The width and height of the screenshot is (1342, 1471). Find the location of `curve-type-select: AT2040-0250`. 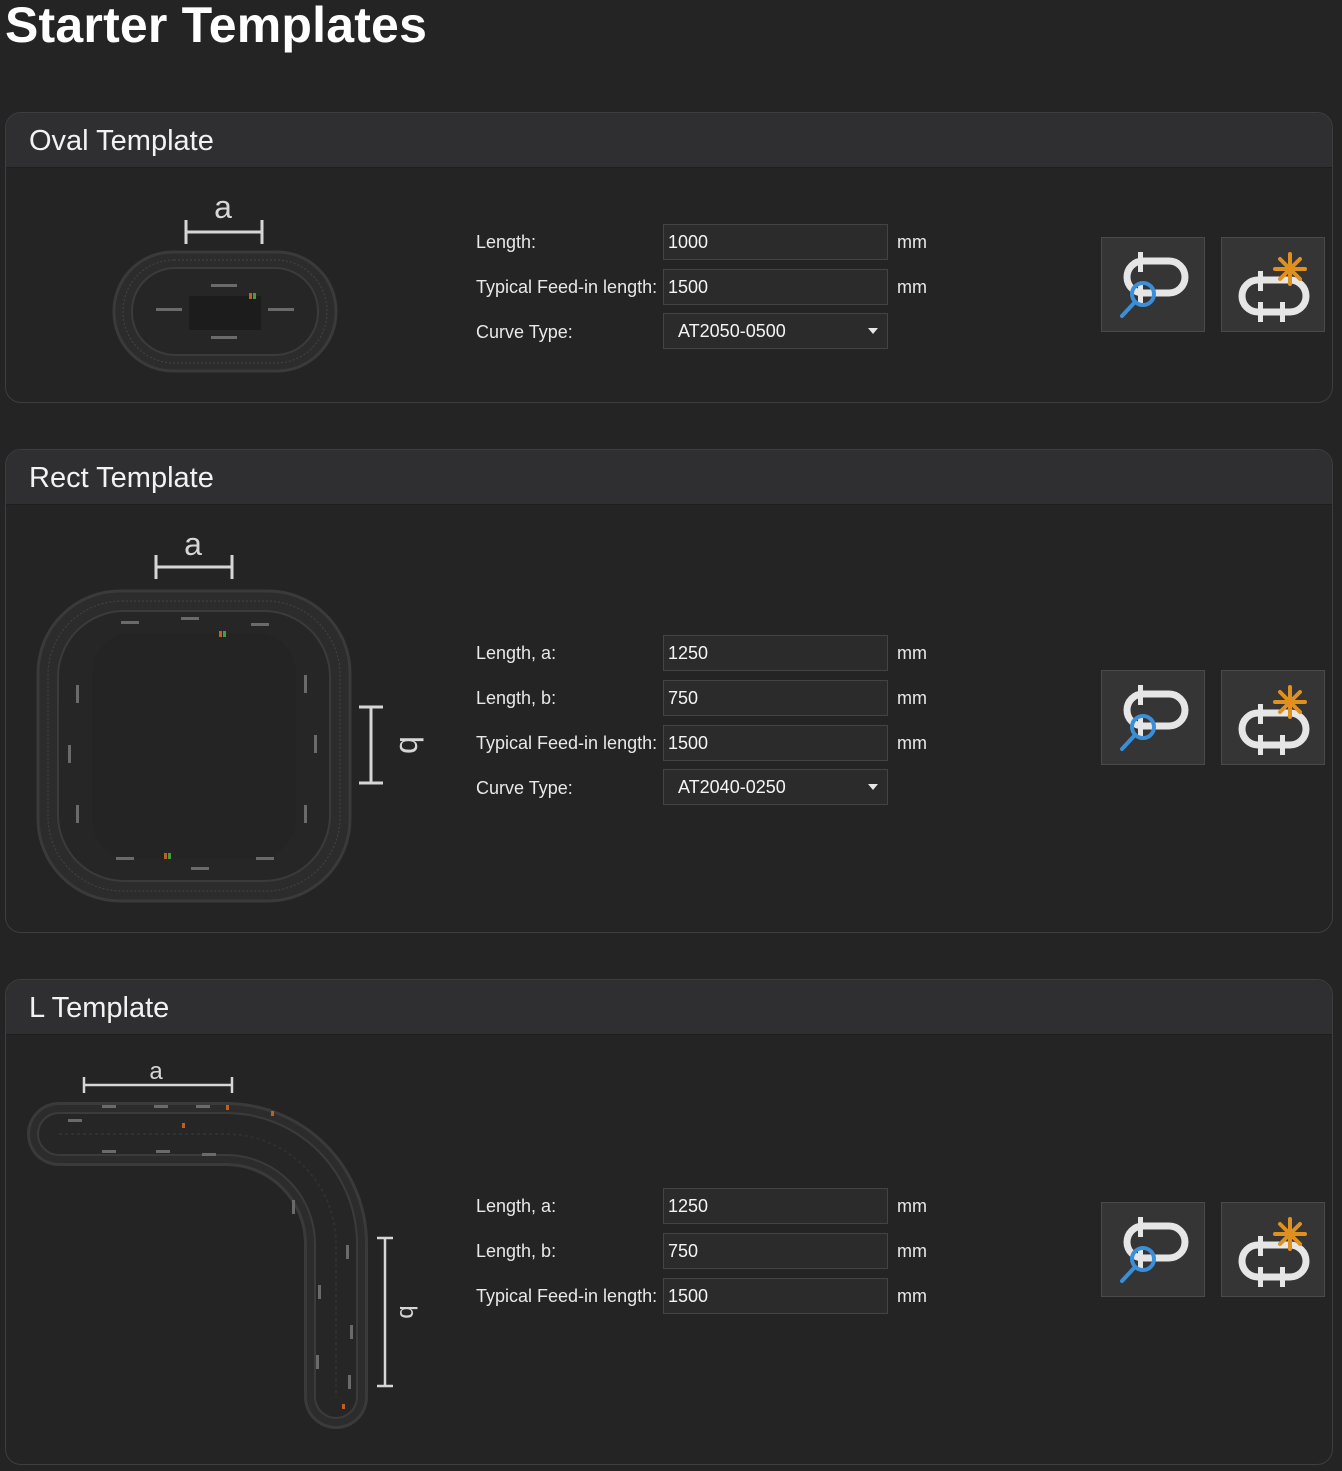

curve-type-select: AT2040-0250 is located at coordinates (775, 787).